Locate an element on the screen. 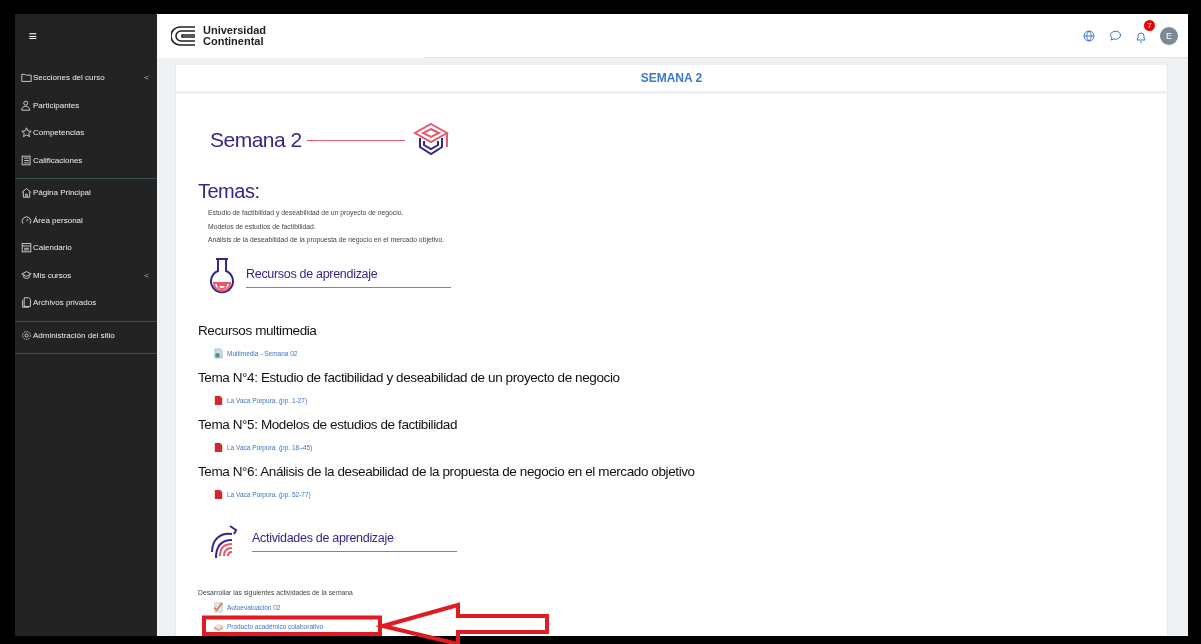 This screenshot has width=1201, height=644. sidebar-item: Secciones del curso < is located at coordinates (86, 78).